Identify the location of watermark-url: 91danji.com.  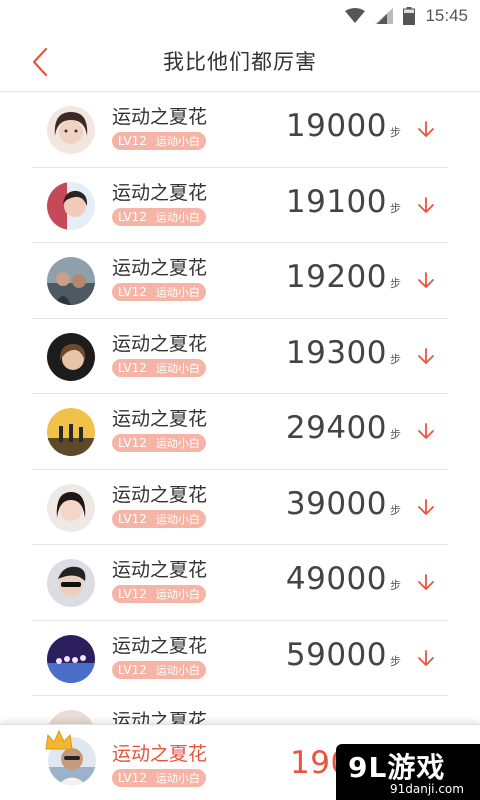
(427, 789).